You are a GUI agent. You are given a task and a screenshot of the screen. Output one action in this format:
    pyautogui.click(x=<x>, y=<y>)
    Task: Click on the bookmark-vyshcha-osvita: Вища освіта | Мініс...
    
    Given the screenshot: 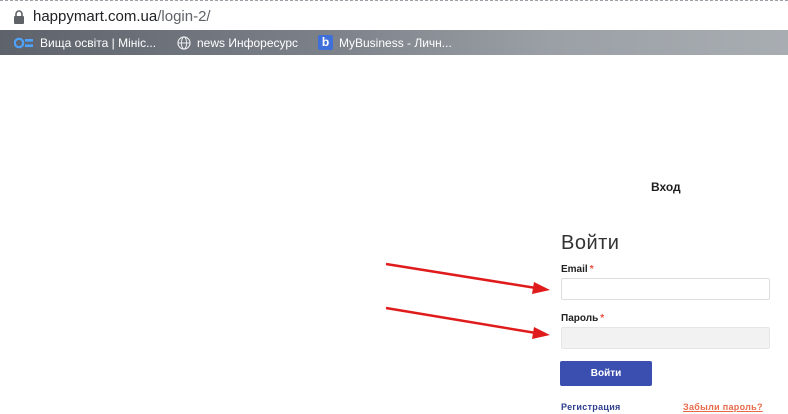 What is the action you would take?
    pyautogui.click(x=85, y=42)
    